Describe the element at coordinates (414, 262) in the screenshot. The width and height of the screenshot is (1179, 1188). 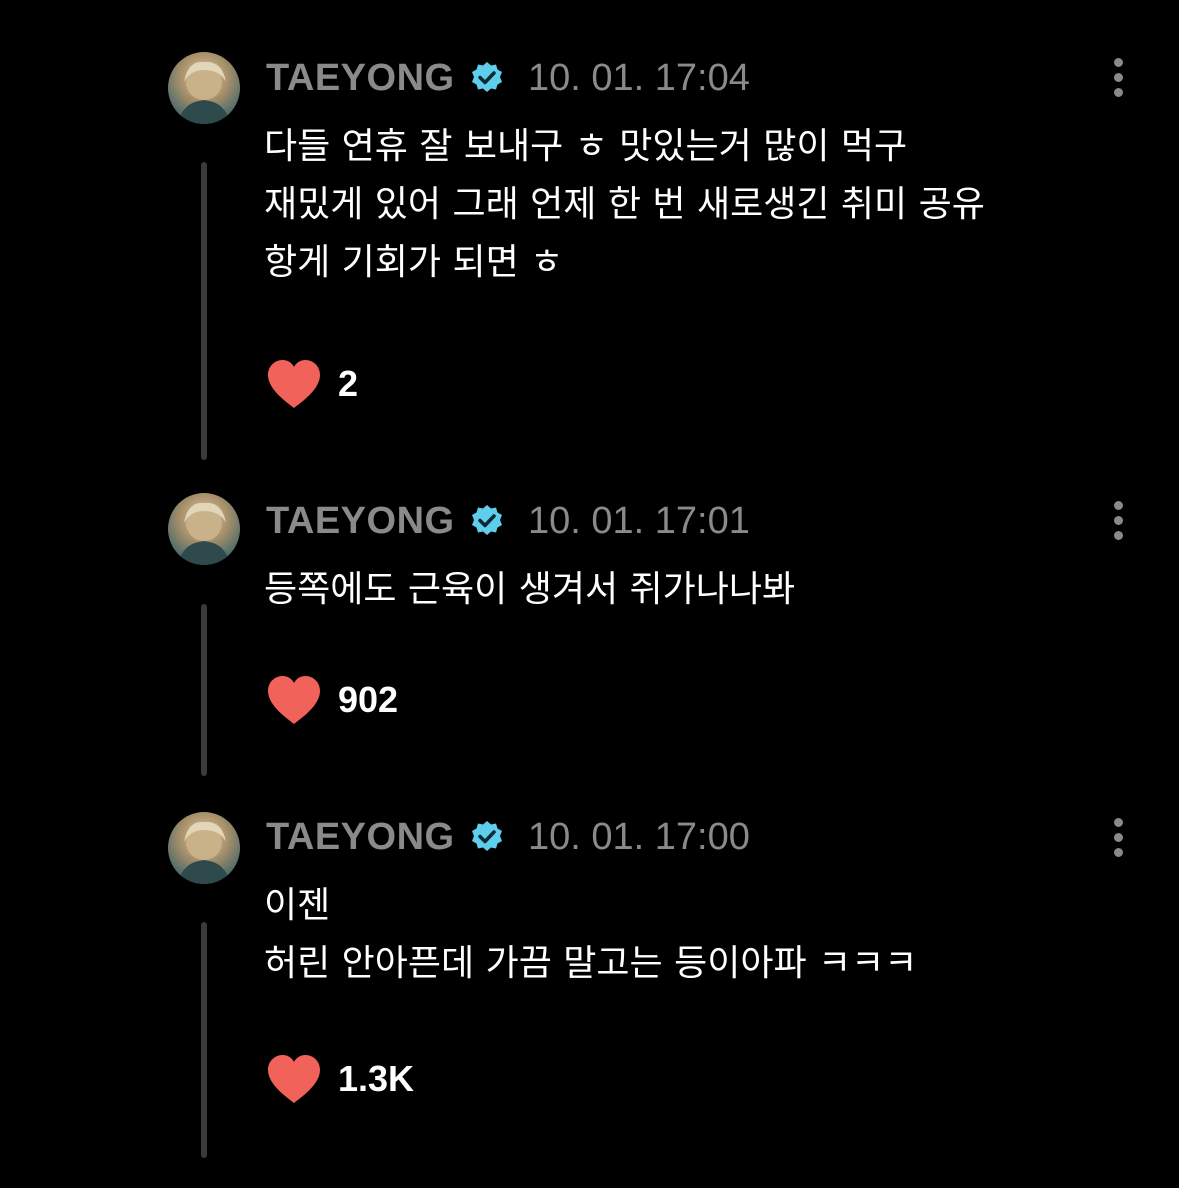
I see `post-body-line: 항게 기회가 되면 ㅎ` at that location.